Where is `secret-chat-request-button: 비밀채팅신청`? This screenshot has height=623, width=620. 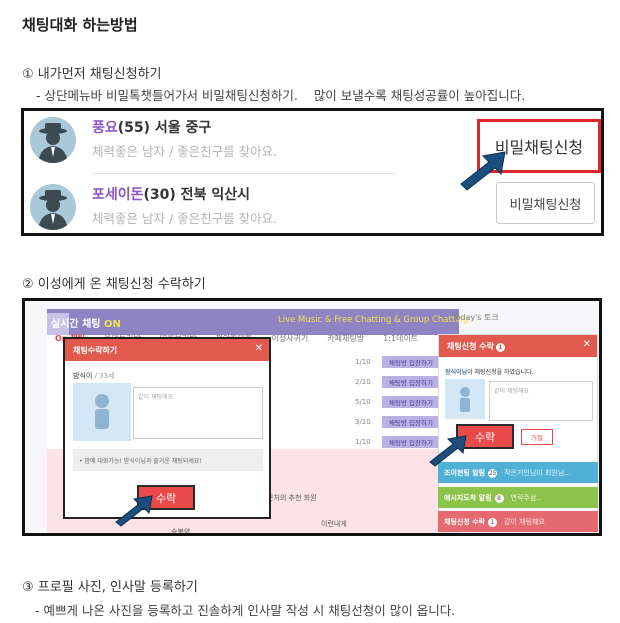
secret-chat-request-button: 비밀채팅신청 is located at coordinates (545, 203).